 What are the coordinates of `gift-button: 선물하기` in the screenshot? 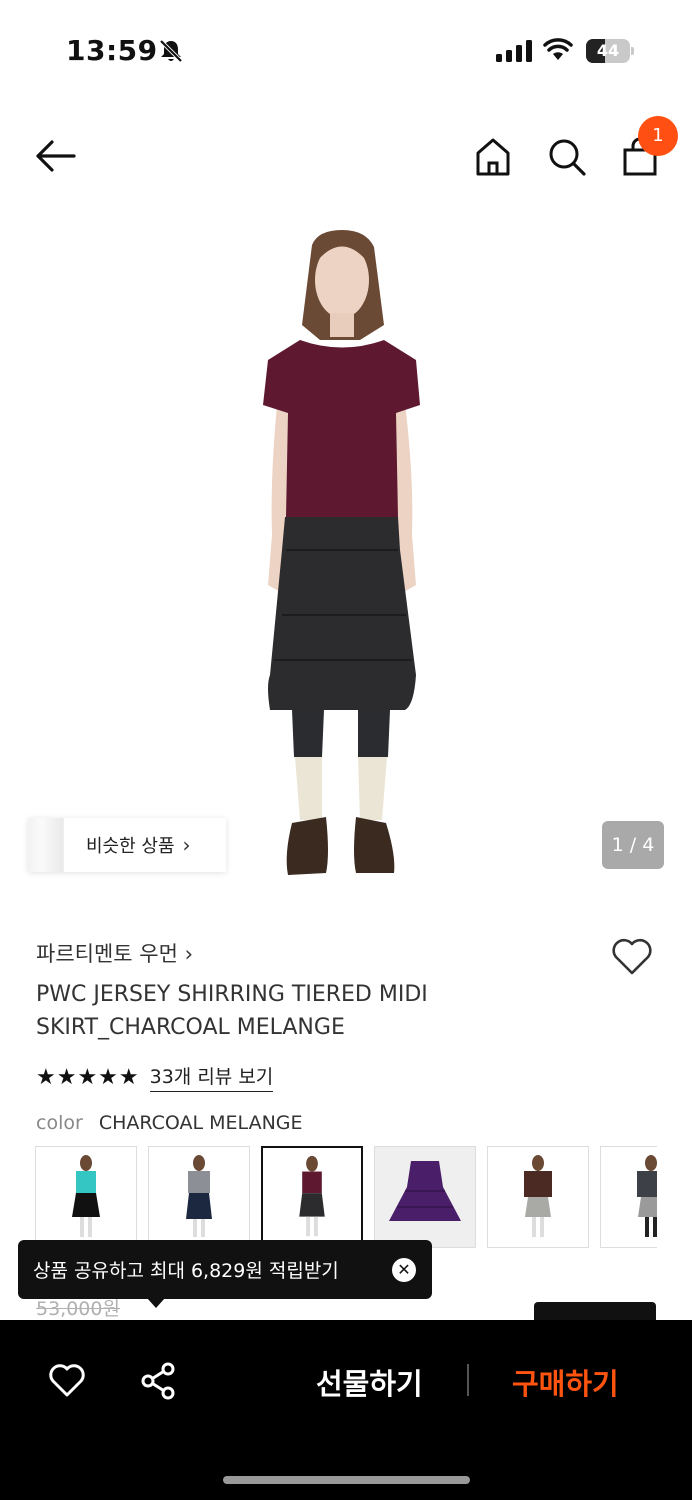 It's located at (369, 1382).